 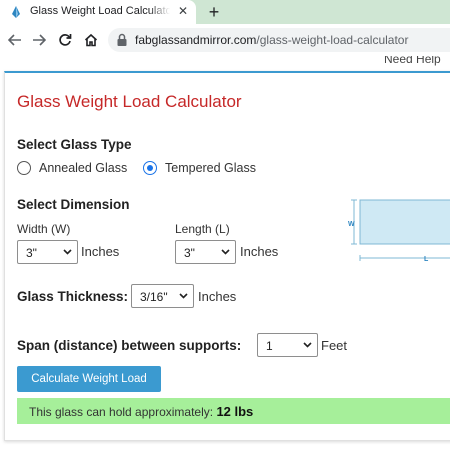 I want to click on back-arrow-icon, so click(x=14, y=40).